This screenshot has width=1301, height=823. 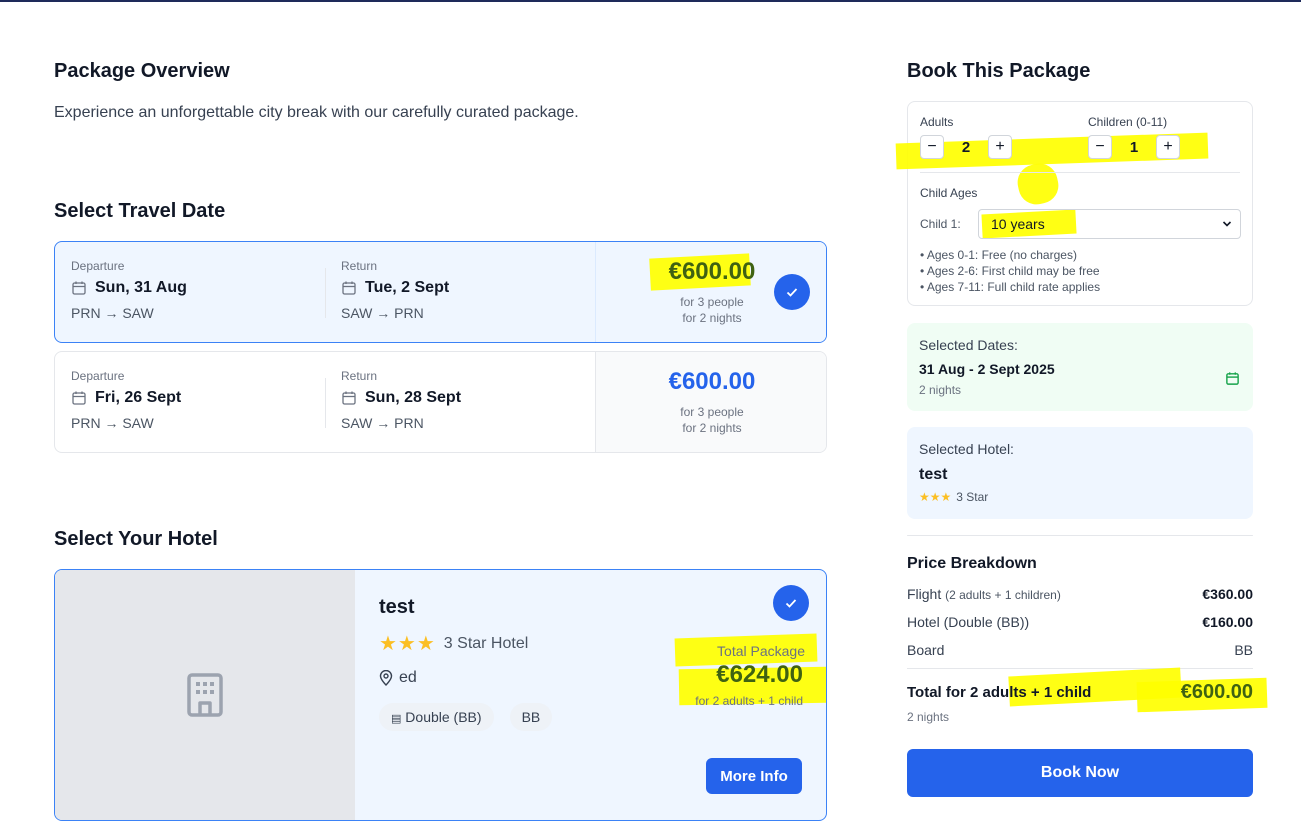 I want to click on selected-hotel-panel: Selected Hotel: test ★★★ 3 Star, so click(x=1080, y=473).